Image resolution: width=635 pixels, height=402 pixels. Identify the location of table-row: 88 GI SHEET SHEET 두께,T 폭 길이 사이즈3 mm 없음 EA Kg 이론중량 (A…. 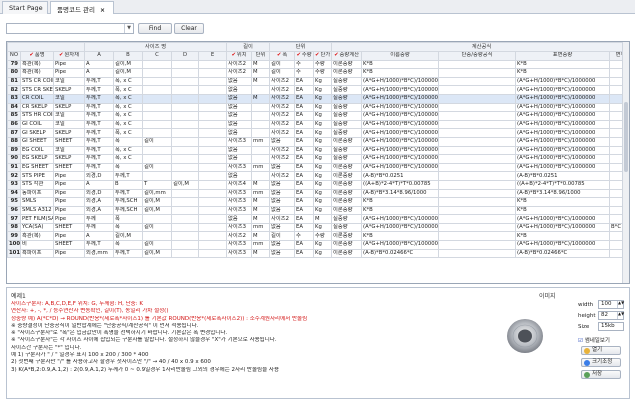
(318, 141).